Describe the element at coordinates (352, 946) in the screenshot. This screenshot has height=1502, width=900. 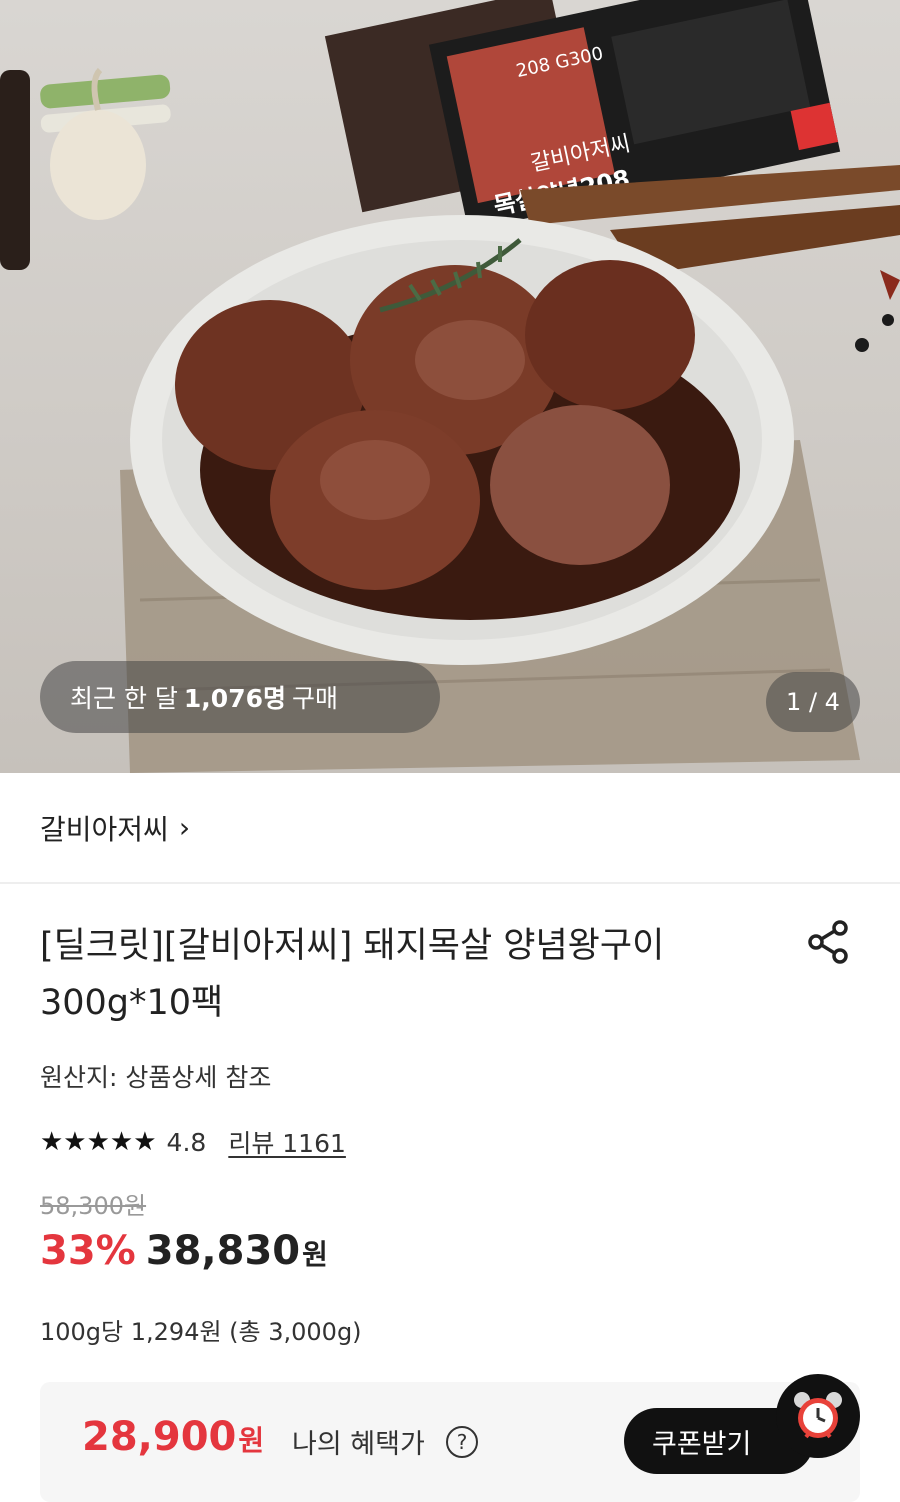
I see `product-title-line1: [딜크릿][갈비아저씨] 돼지목살 양념왕구이` at that location.